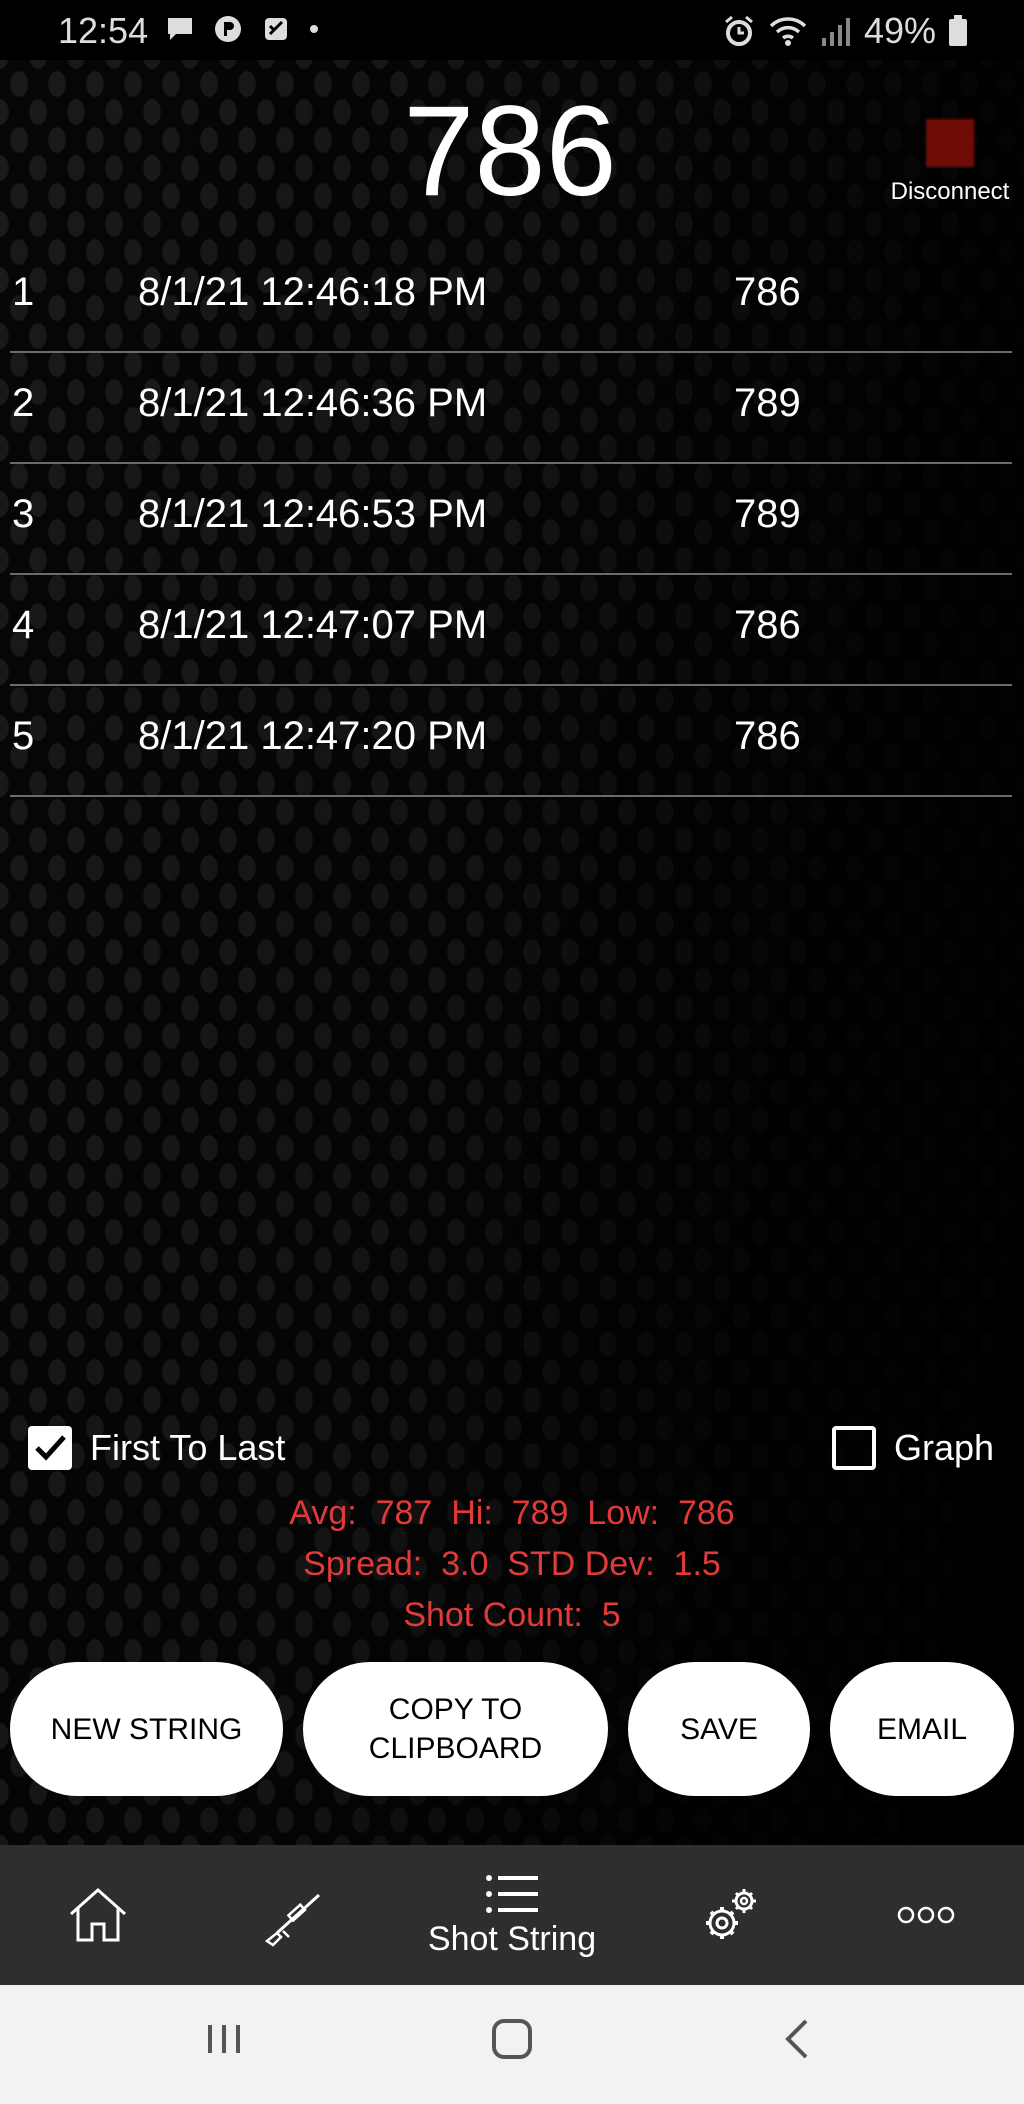 The width and height of the screenshot is (1024, 2104). What do you see at coordinates (950, 143) in the screenshot?
I see `connection-indicator` at bounding box center [950, 143].